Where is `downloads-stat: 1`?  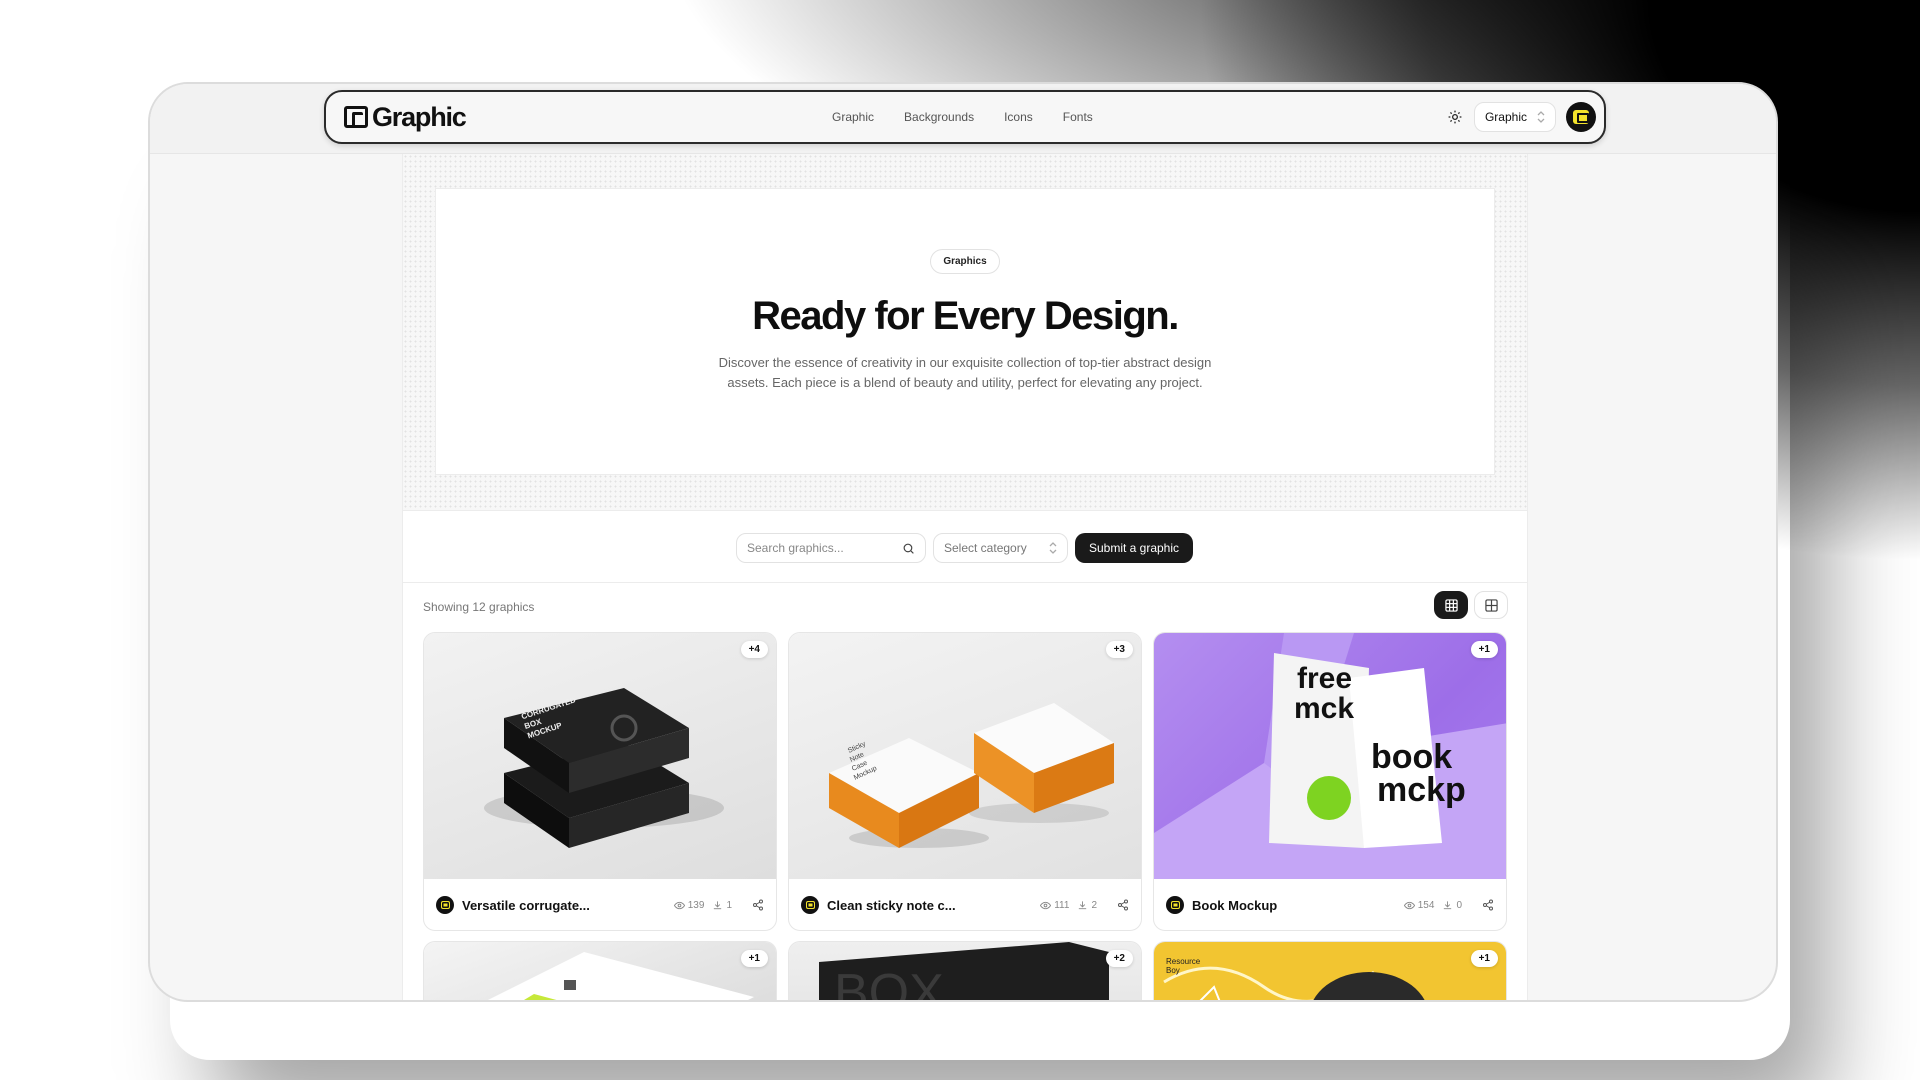
downloads-stat: 1 is located at coordinates (722, 905).